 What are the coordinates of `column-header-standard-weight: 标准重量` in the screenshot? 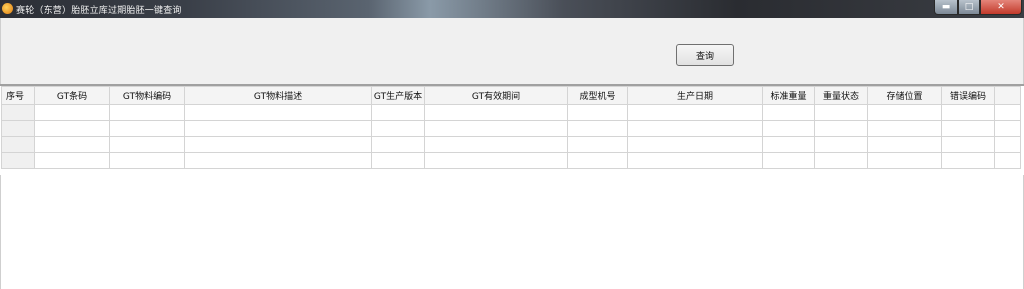 It's located at (788, 95).